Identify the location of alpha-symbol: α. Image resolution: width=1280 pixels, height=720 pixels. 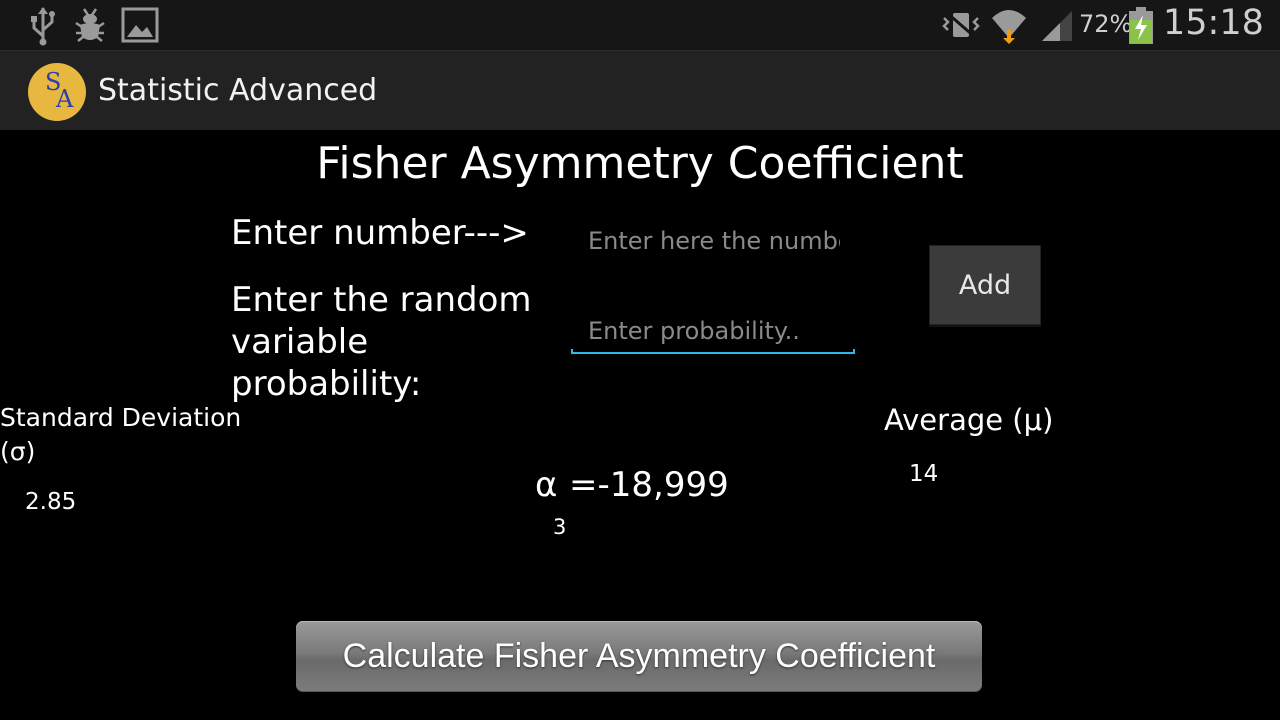
(546, 485).